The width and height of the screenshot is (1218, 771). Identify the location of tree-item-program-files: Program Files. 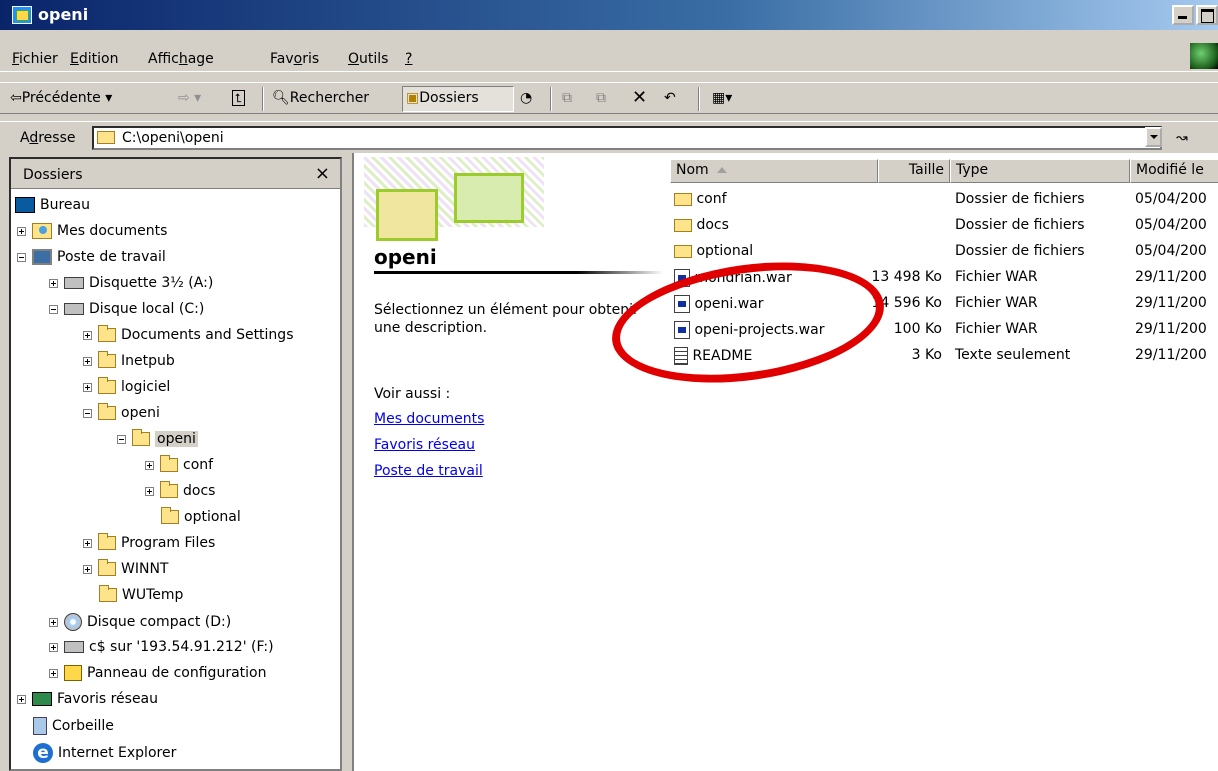
(149, 545).